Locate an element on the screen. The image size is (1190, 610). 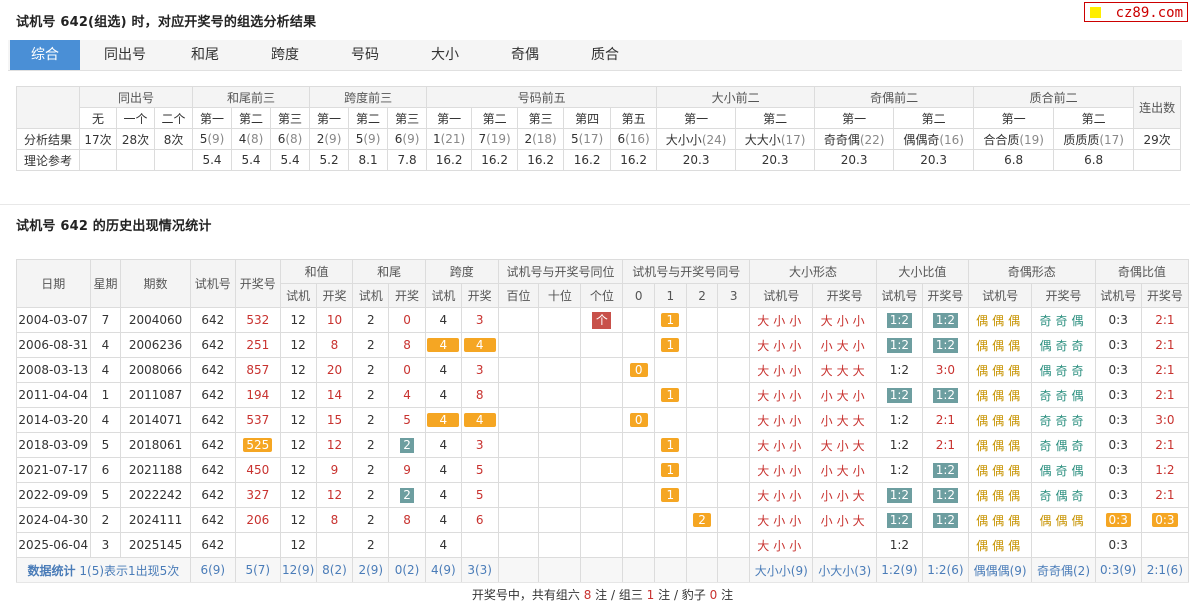
result-cell: 6(16) is located at coordinates (634, 139).